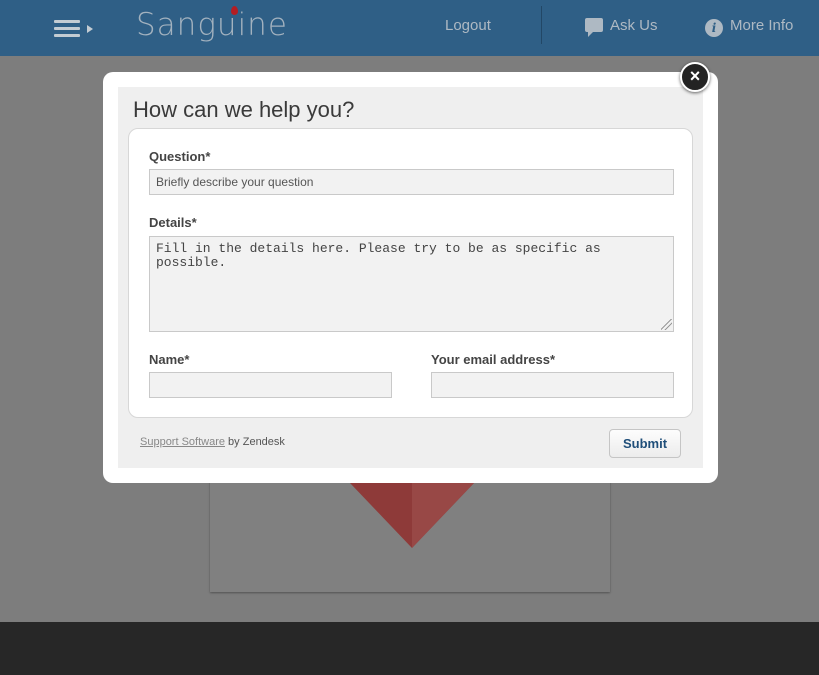  What do you see at coordinates (468, 26) in the screenshot?
I see `logout-link: Logout` at bounding box center [468, 26].